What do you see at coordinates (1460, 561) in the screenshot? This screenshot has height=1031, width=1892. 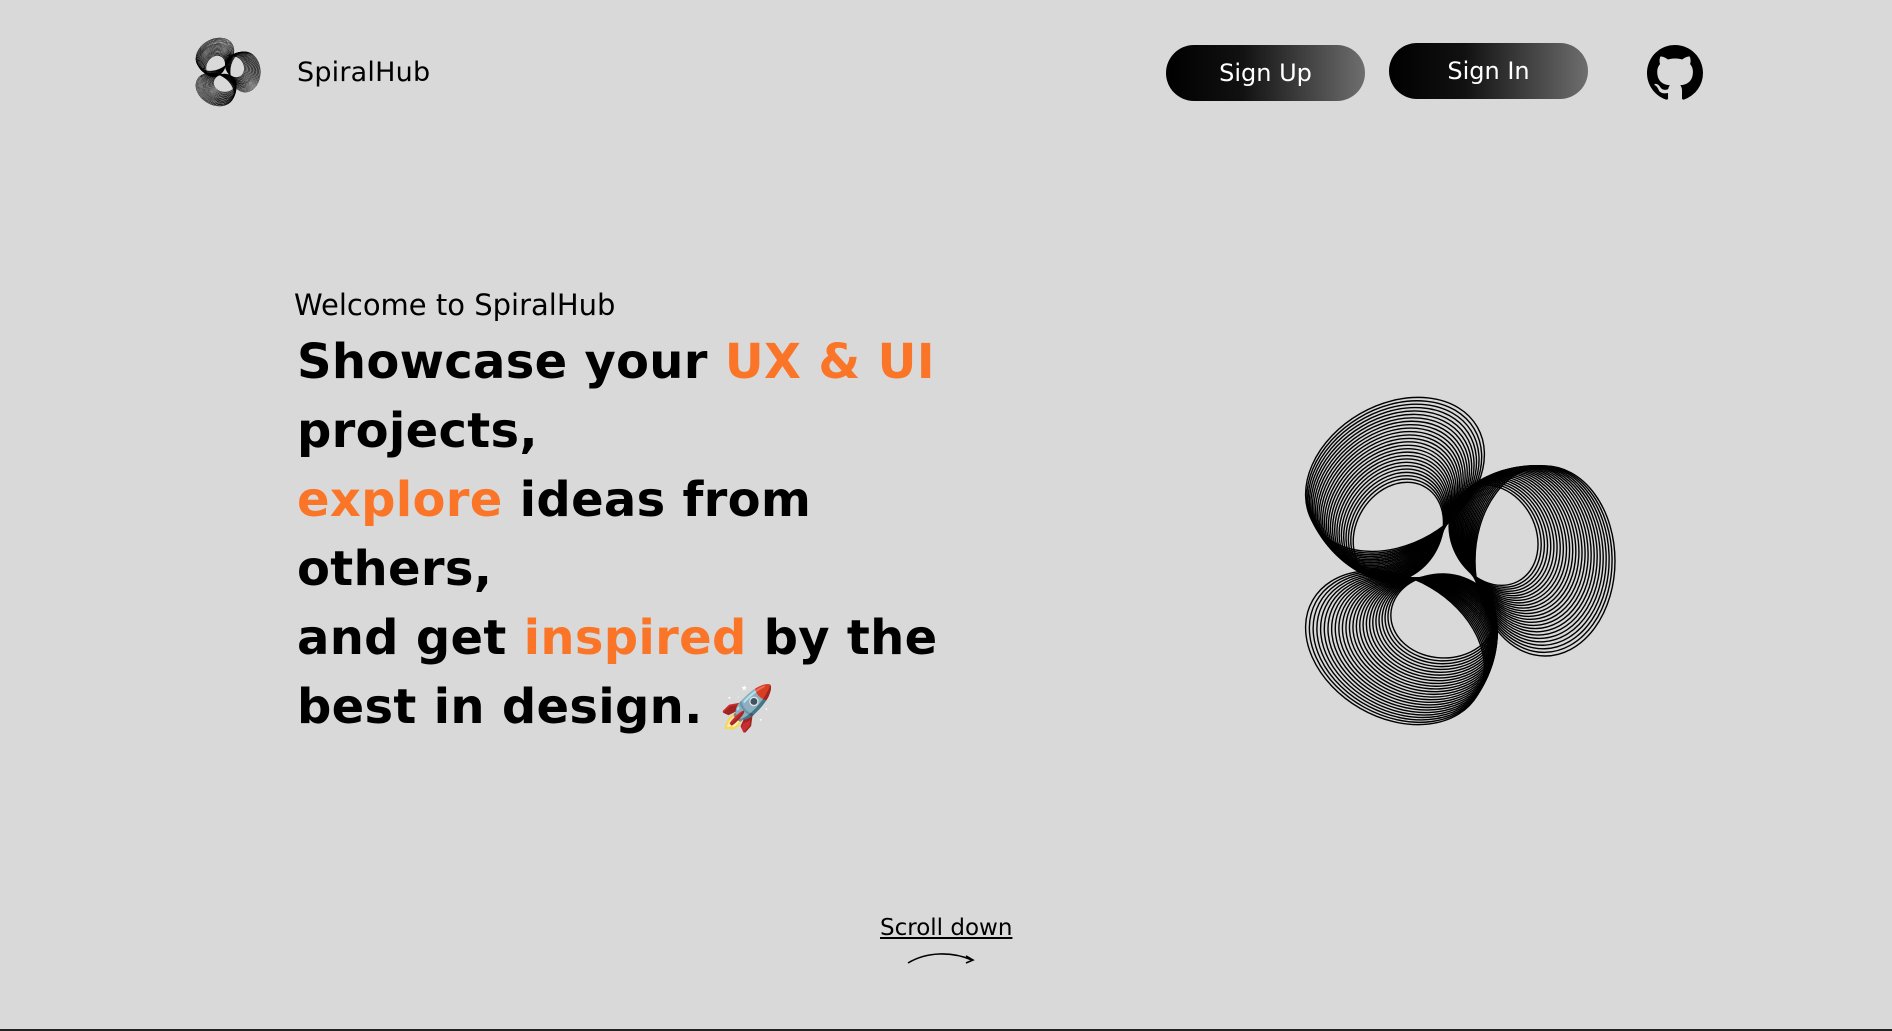 I see `spiral-artwork-icon` at bounding box center [1460, 561].